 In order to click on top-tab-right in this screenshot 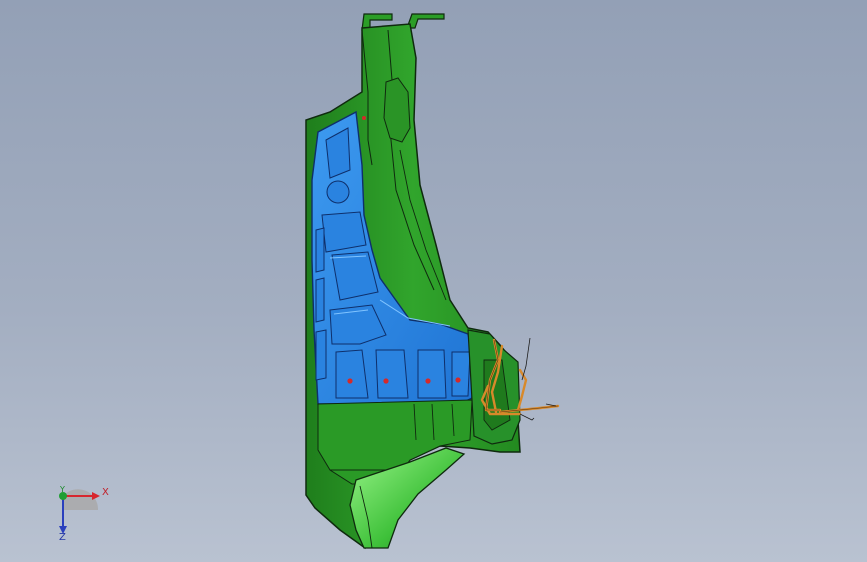, I will do `click(425, 21)`.